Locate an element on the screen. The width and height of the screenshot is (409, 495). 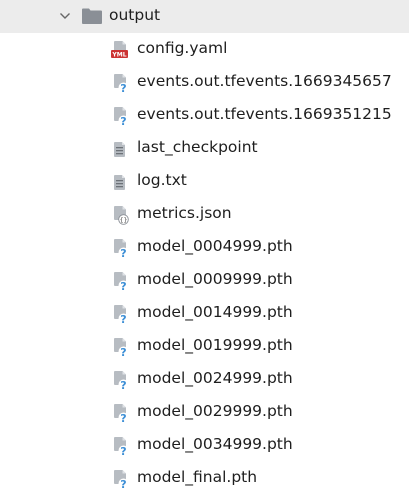
tree-file-item: ? model_0014999.pth is located at coordinates (204, 313).